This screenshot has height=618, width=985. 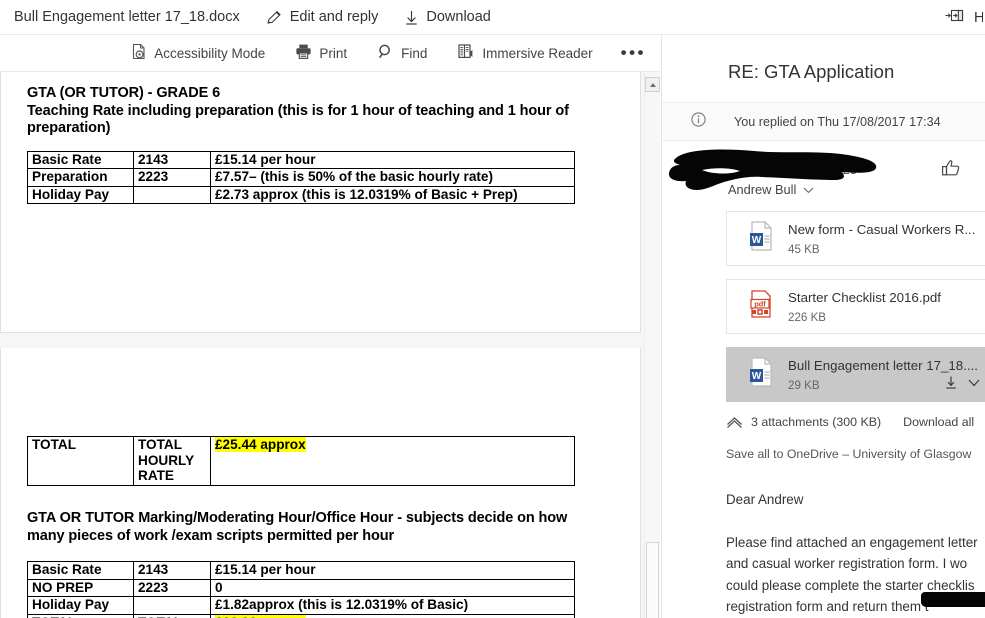 I want to click on collapse-chevron-up-icon, so click(x=734, y=422).